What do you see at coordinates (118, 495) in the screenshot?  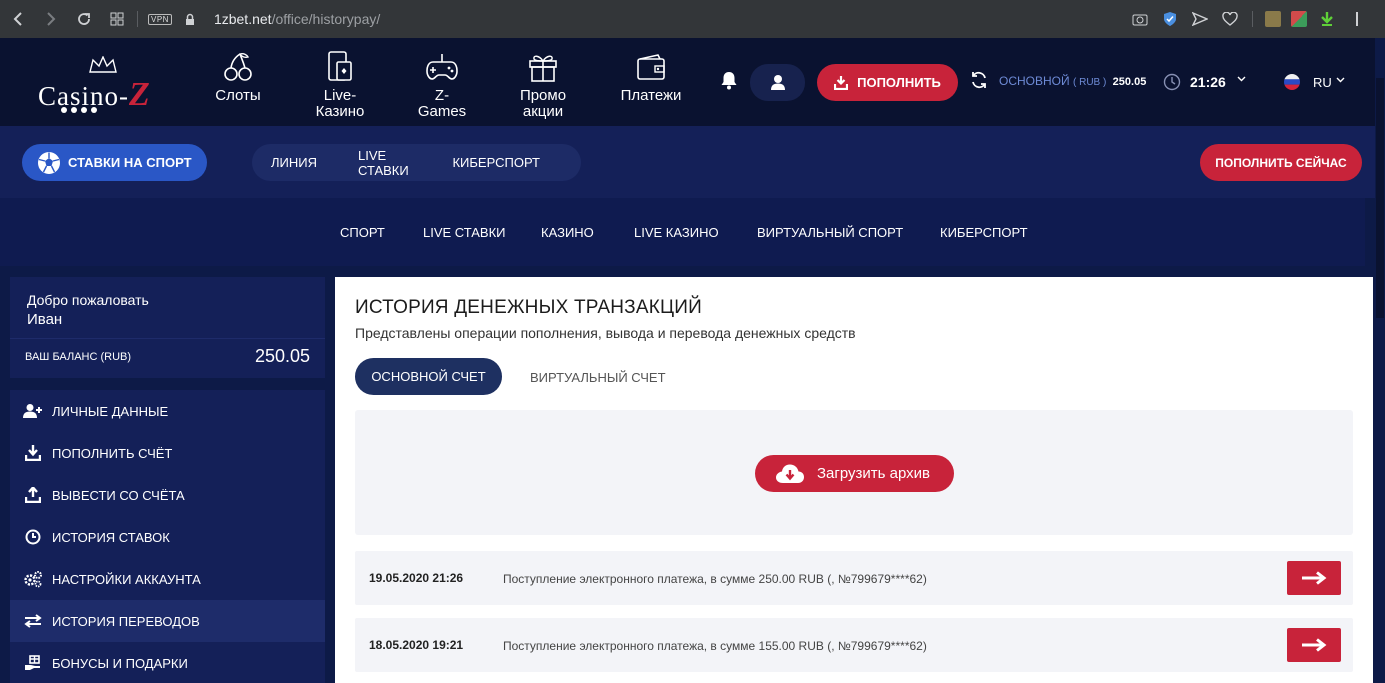 I see `sidebar-item-label: ВЫВЕСТИ СО СЧЁТА` at bounding box center [118, 495].